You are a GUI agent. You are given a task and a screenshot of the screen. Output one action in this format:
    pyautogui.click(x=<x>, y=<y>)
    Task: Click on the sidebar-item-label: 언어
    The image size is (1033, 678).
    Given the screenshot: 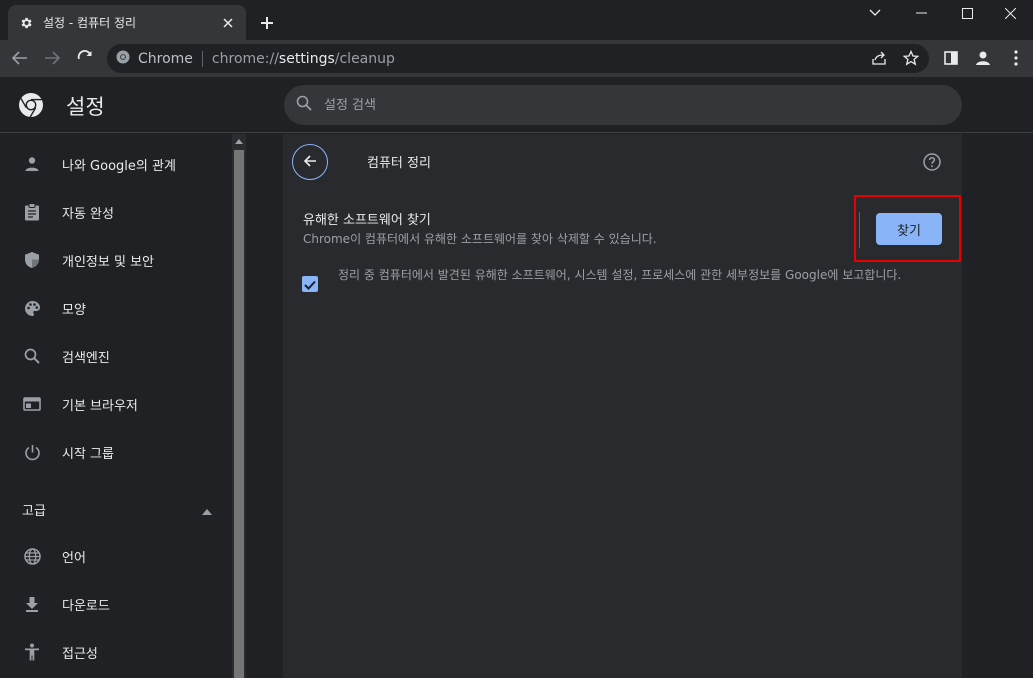 What is the action you would take?
    pyautogui.click(x=74, y=558)
    